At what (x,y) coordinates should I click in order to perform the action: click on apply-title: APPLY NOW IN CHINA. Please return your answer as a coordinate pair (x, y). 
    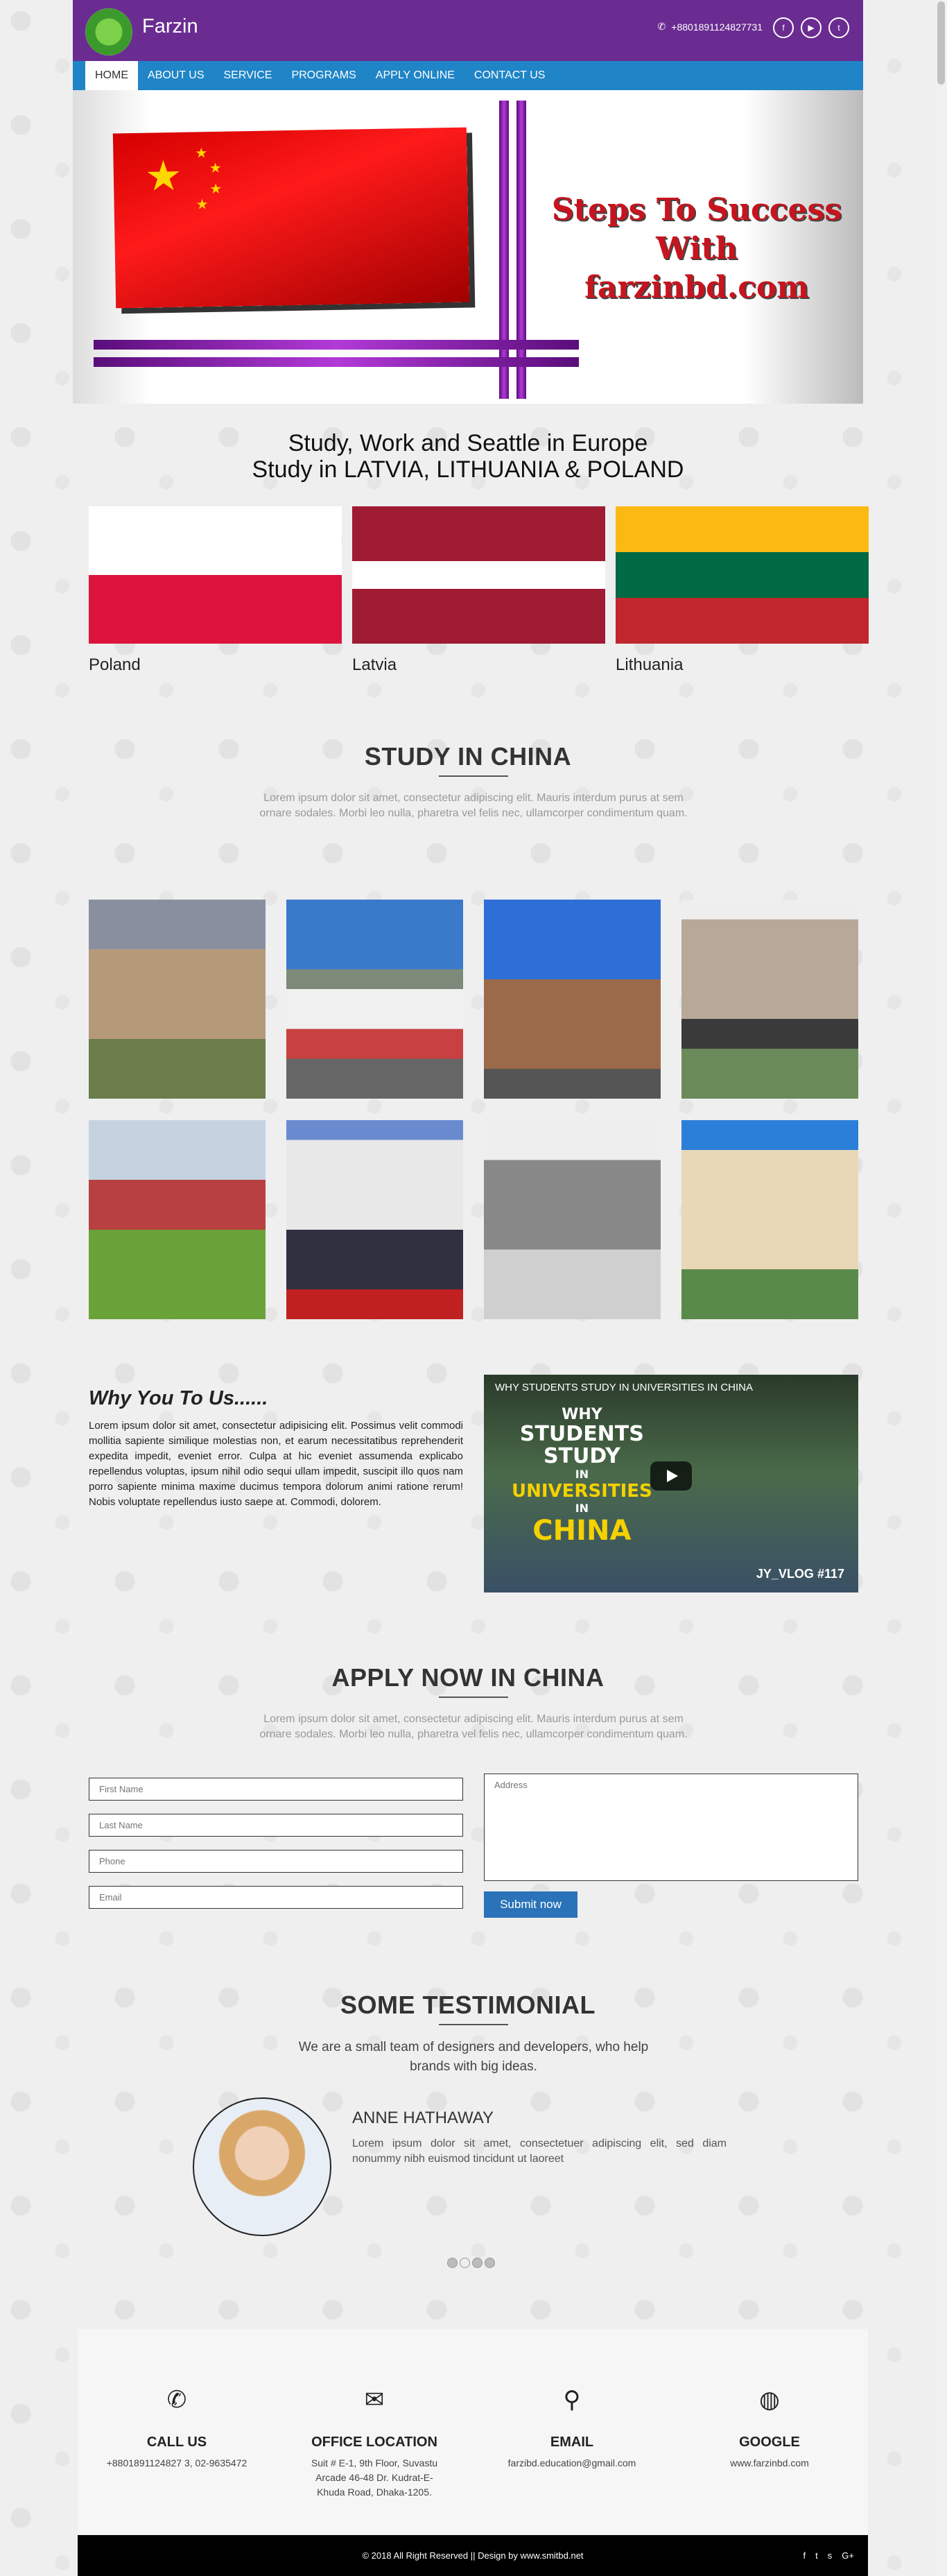
    Looking at the image, I should click on (468, 1677).